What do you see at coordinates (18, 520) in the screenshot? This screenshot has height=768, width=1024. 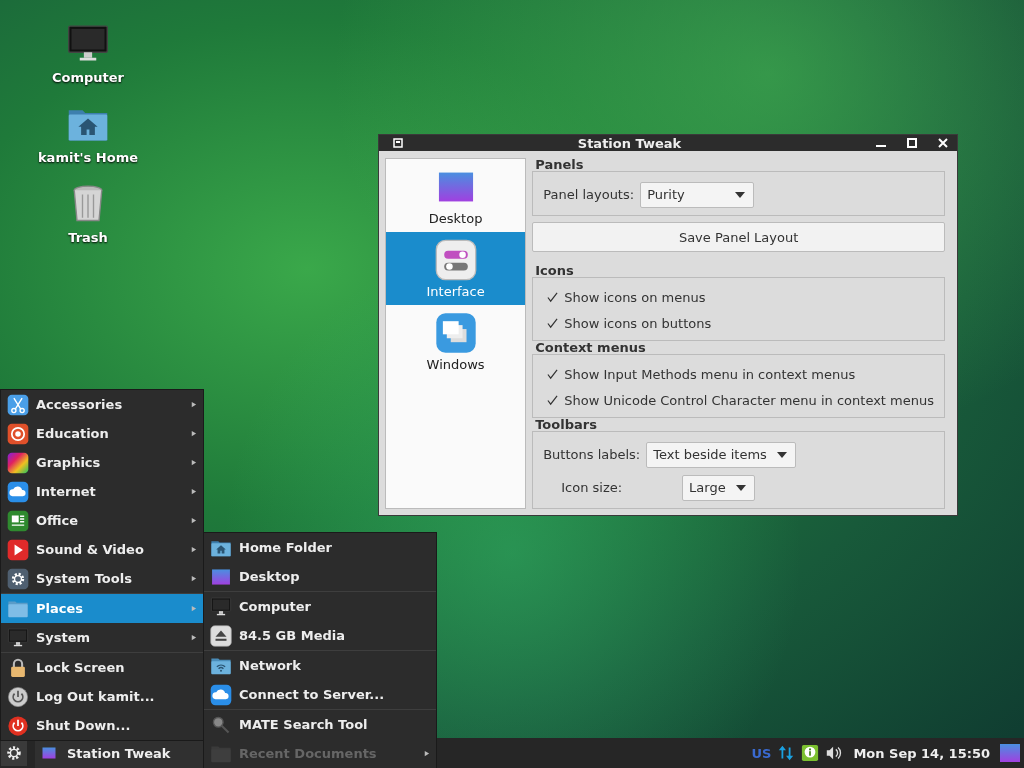 I see `document-icon` at bounding box center [18, 520].